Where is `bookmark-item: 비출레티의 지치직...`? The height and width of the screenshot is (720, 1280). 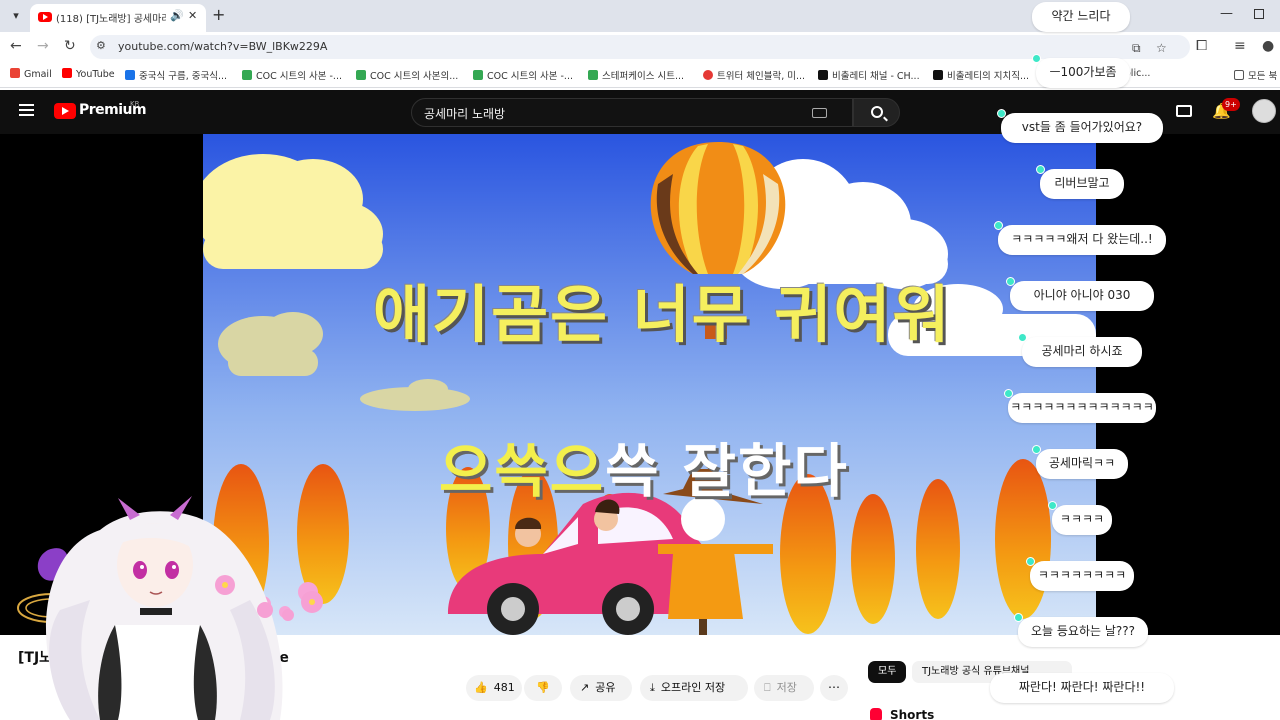
bookmark-item: 비출레티의 지치직... is located at coordinates (981, 75).